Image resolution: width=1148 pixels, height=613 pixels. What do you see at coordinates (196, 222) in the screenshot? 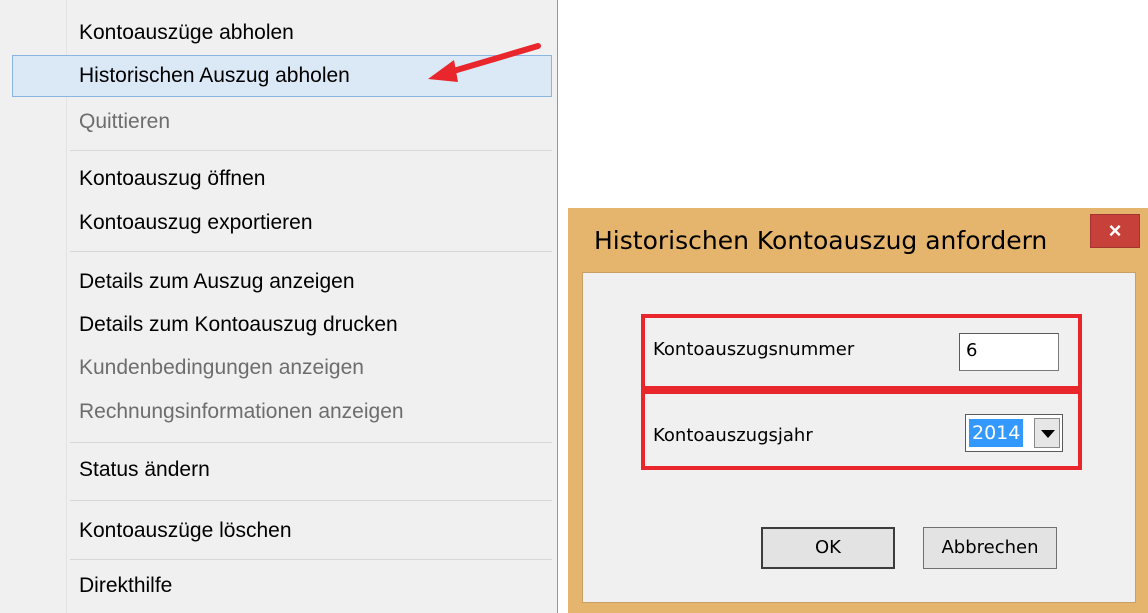
I see `menu-item-label: Kontoauszug exportieren` at bounding box center [196, 222].